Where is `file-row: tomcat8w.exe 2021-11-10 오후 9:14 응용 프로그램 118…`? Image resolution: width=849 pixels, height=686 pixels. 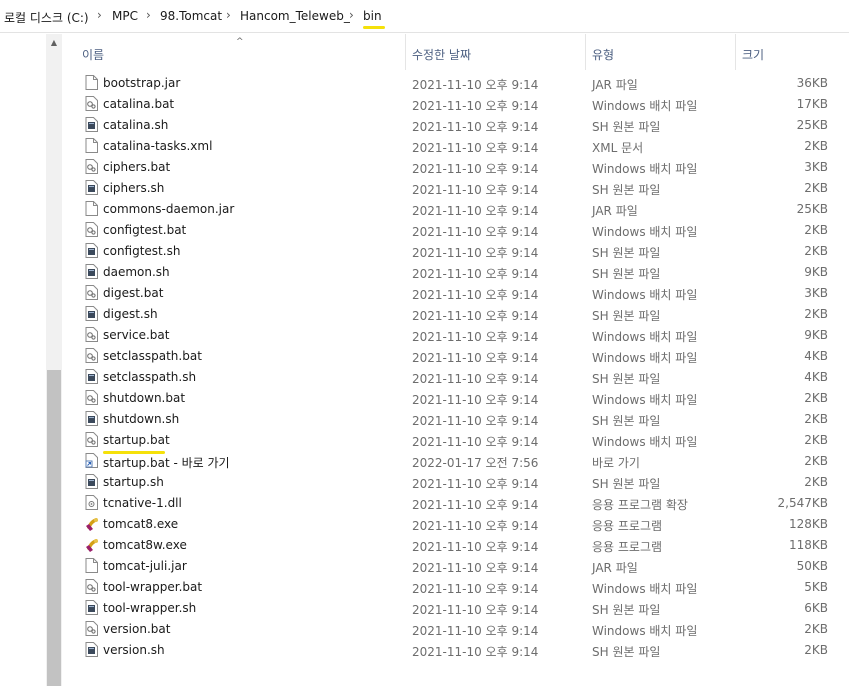 file-row: tomcat8w.exe 2021-11-10 오후 9:14 응용 프로그램 118… is located at coordinates (455, 544).